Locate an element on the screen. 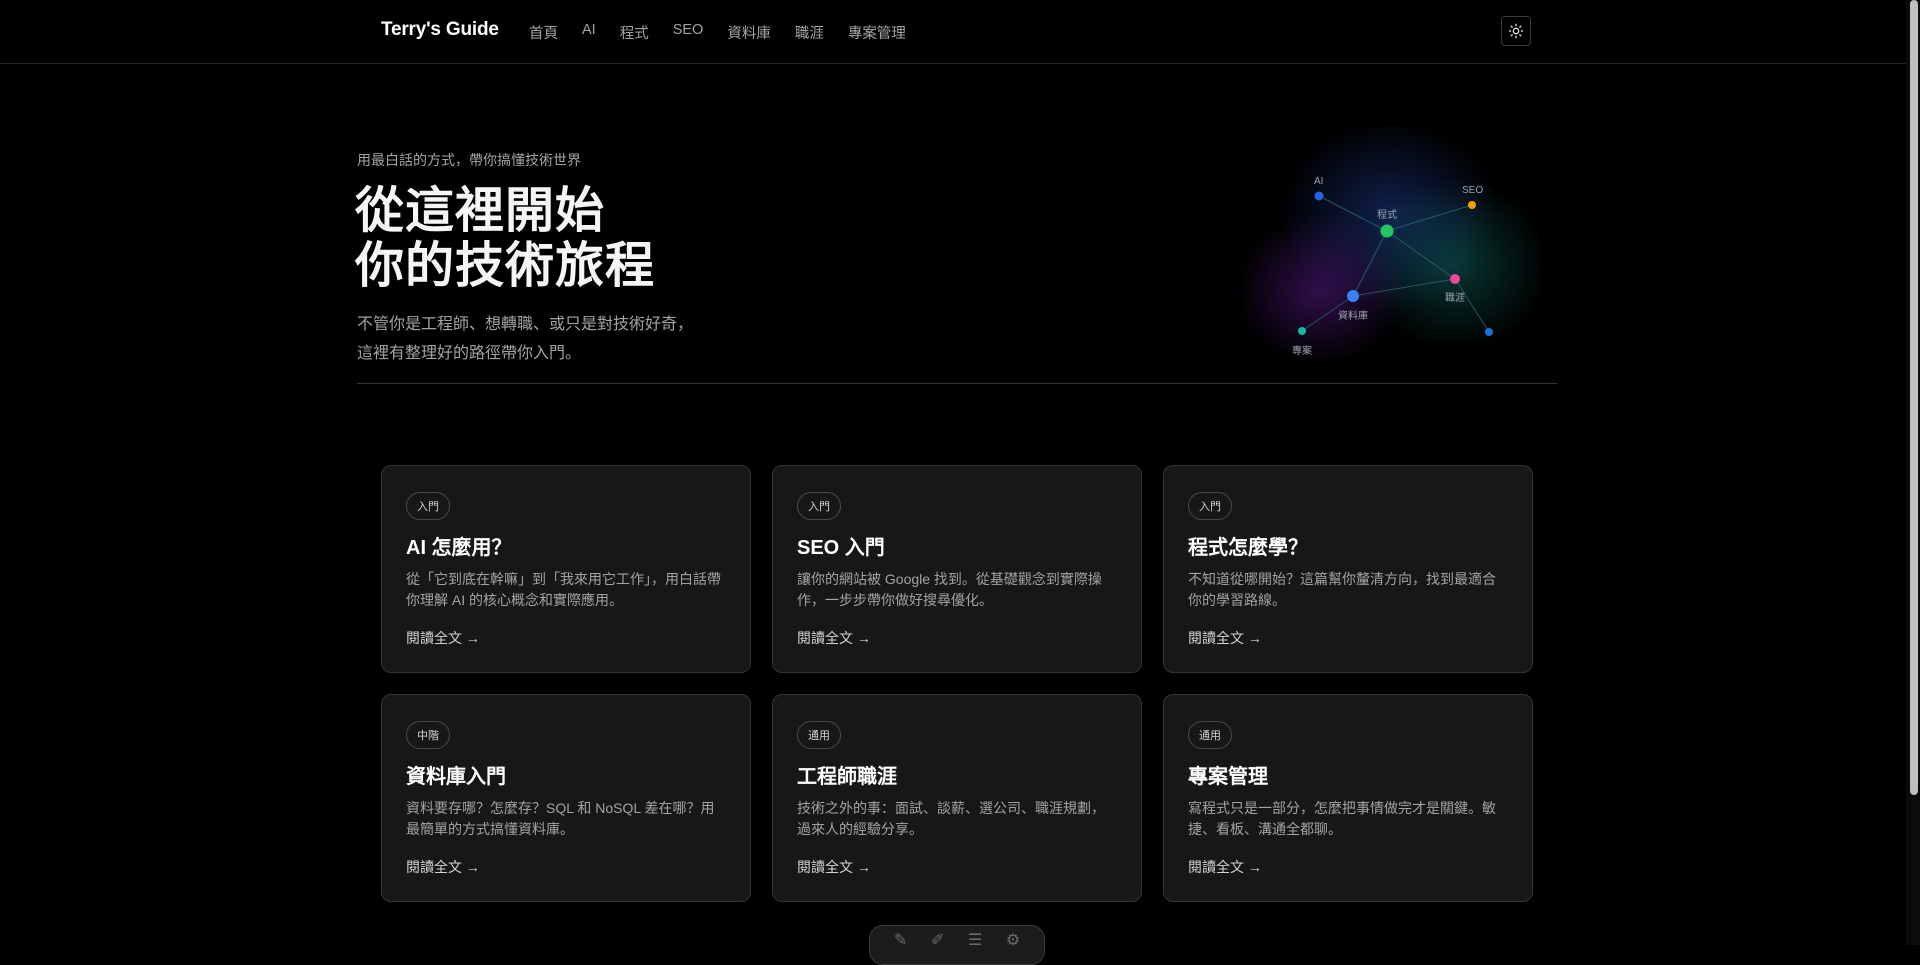 The image size is (1920, 965). card-title: 程式怎麼學？ is located at coordinates (1248, 548).